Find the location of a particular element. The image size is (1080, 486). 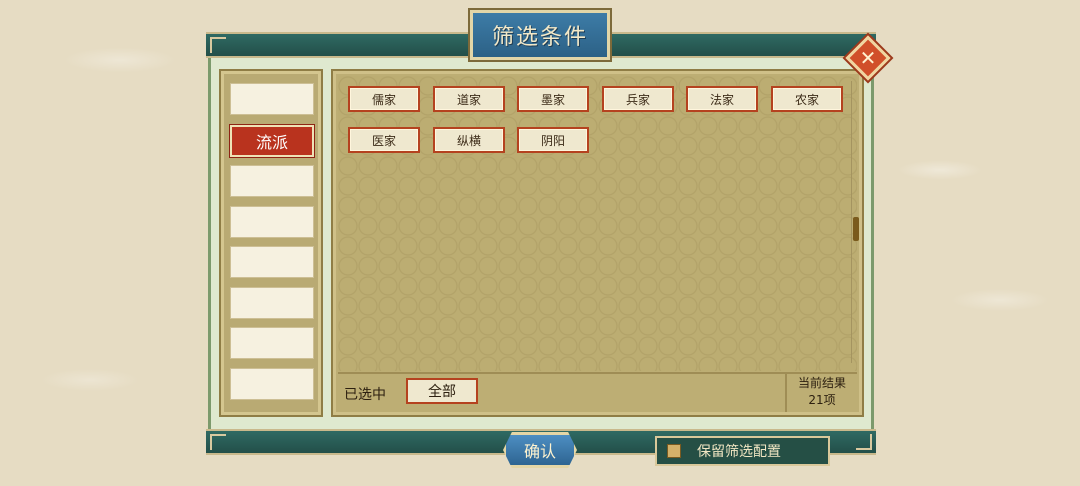

confirm-button: 确认 is located at coordinates (540, 450).